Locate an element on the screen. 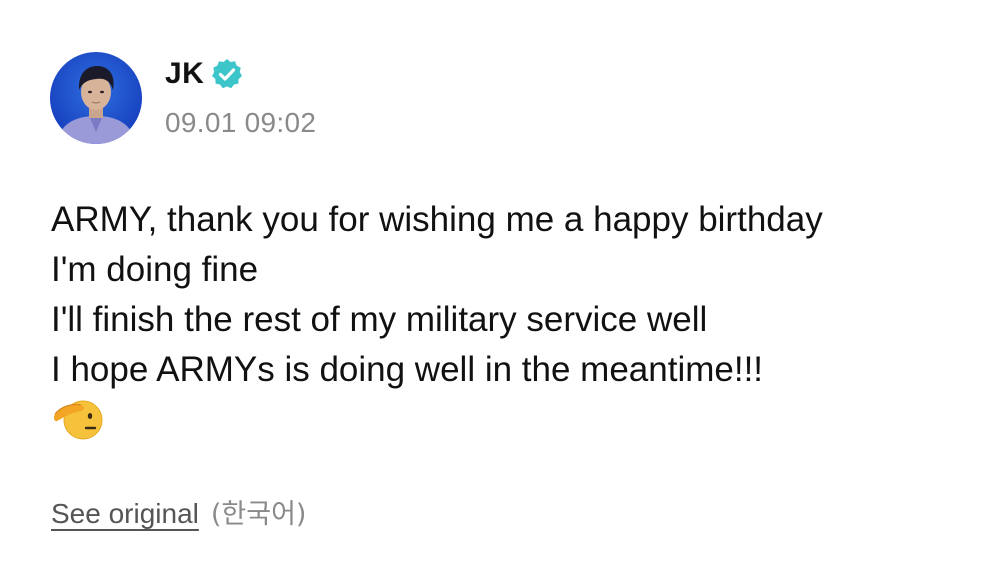 The image size is (1000, 567). author-avatar is located at coordinates (96, 98).